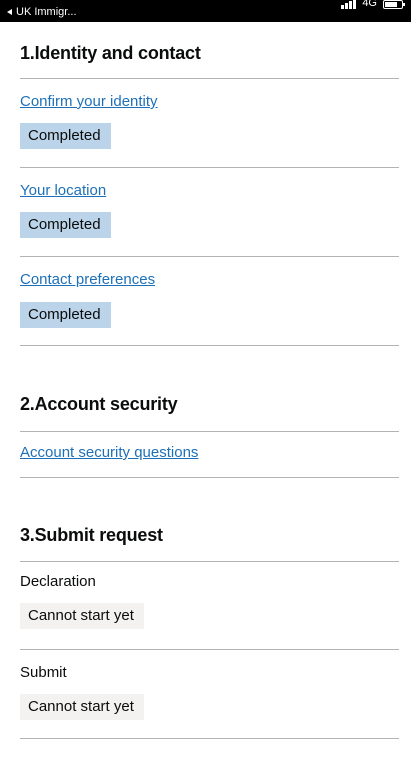  What do you see at coordinates (394, 4) in the screenshot?
I see `battery-icon` at bounding box center [394, 4].